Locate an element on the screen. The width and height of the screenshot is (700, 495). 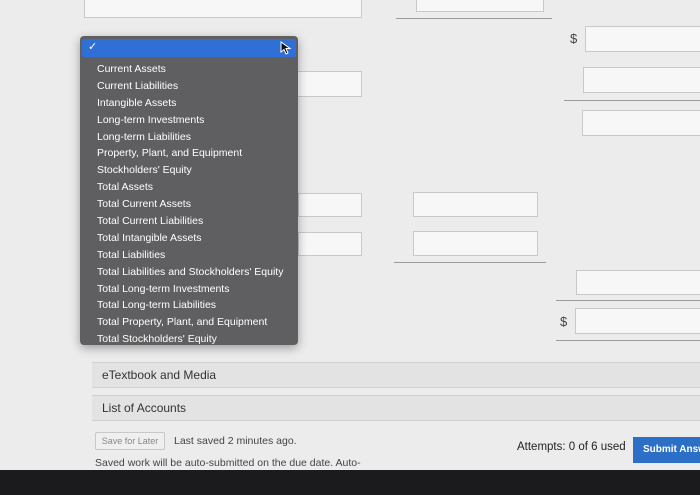
checkmark-icon: ✓ is located at coordinates (93, 47).